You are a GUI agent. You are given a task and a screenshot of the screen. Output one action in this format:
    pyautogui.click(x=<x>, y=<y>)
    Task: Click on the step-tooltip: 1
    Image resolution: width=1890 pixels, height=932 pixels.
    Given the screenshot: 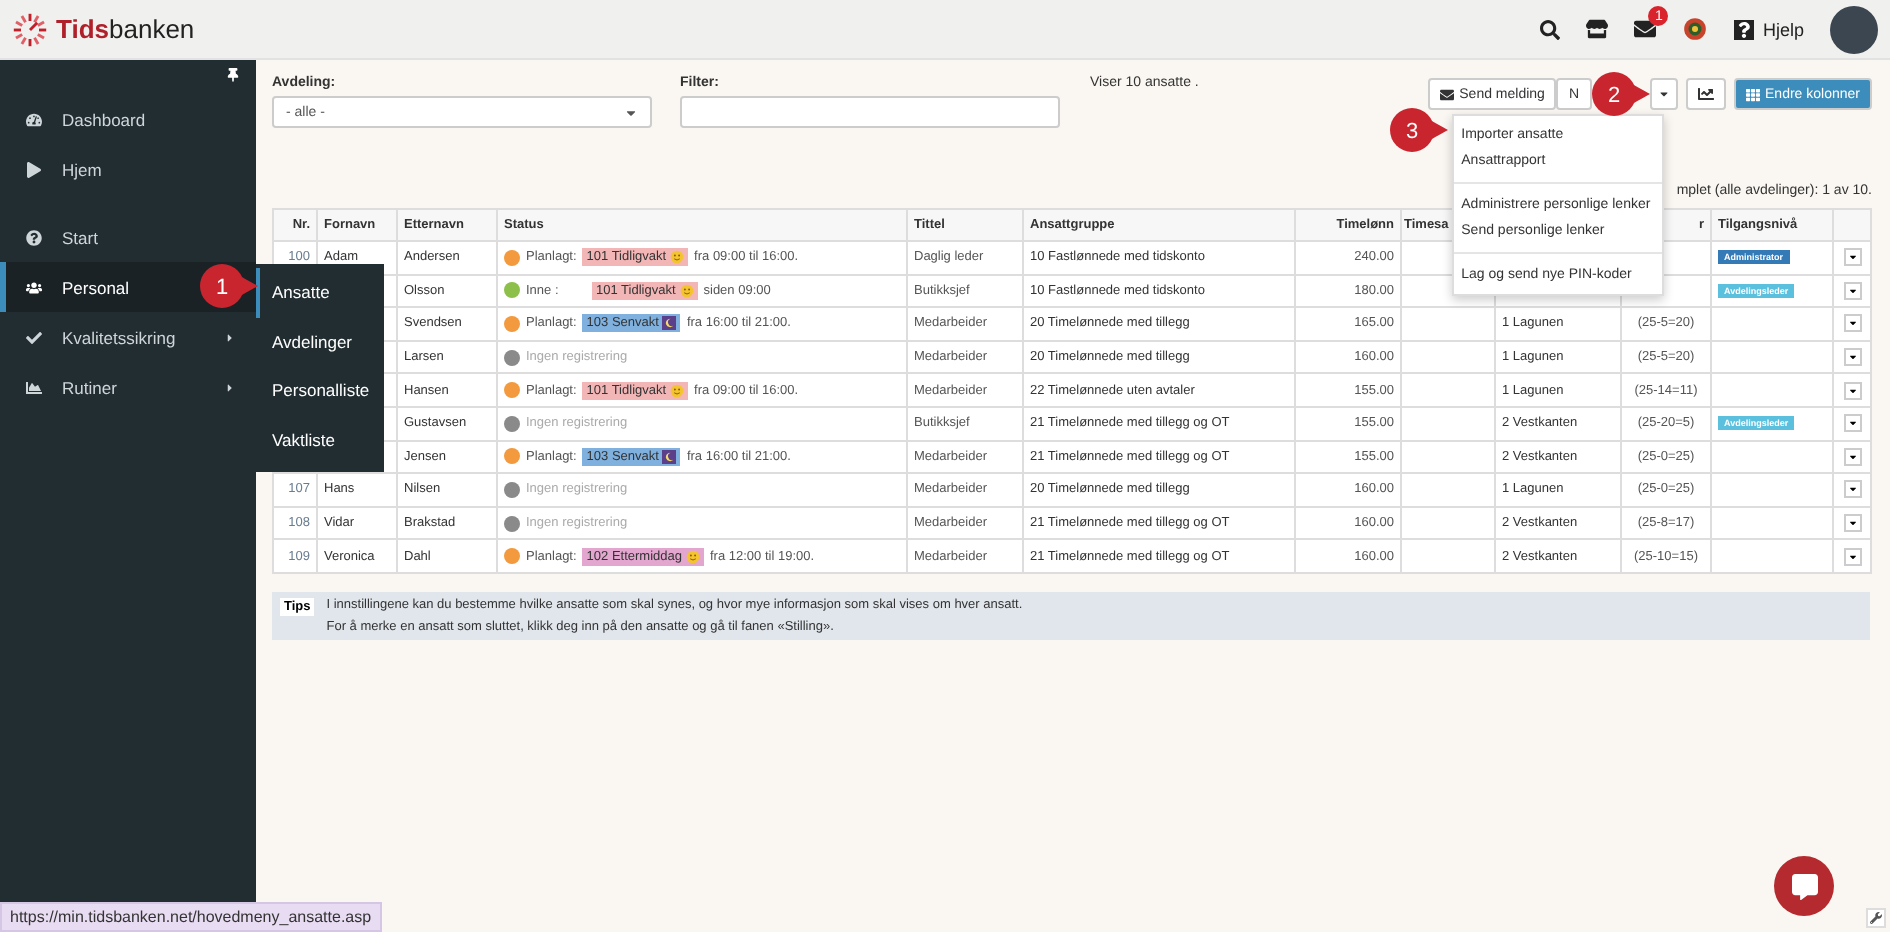 What is the action you would take?
    pyautogui.click(x=229, y=286)
    